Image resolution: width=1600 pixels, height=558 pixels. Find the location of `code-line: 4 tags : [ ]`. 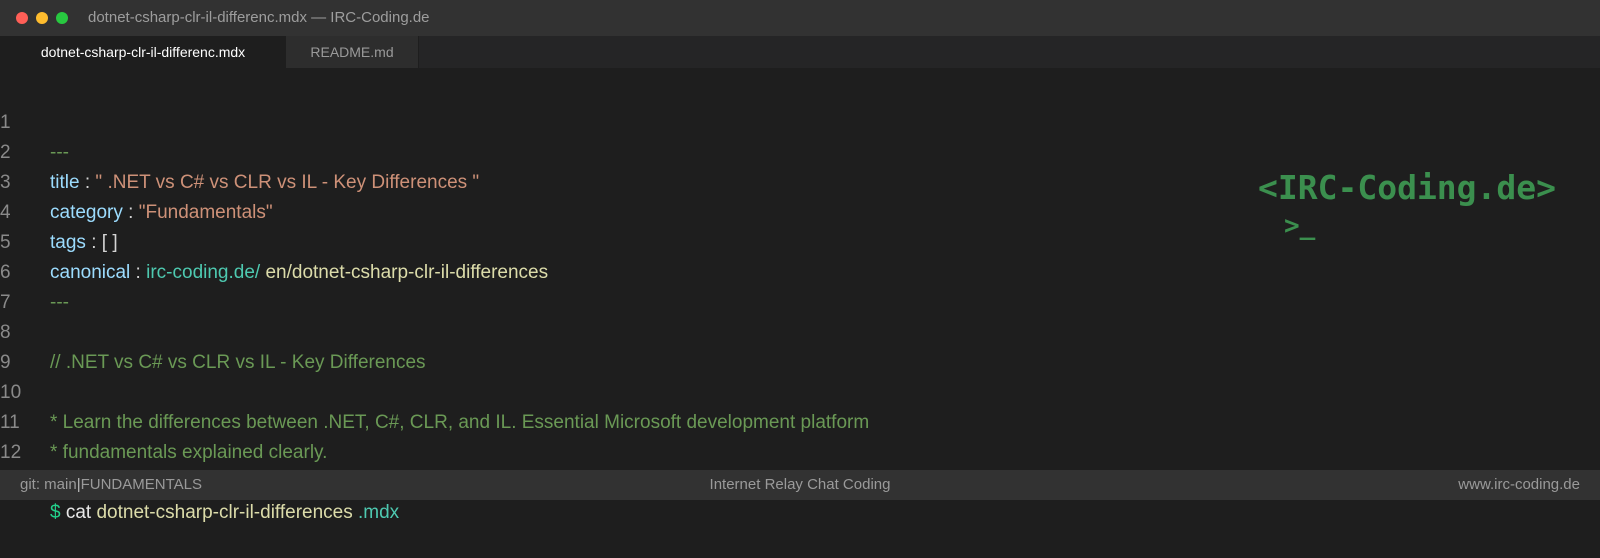

code-line: 4 tags : [ ] is located at coordinates (600, 210).